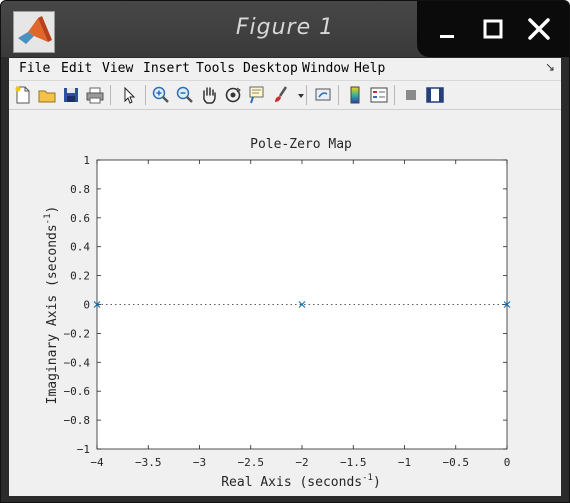 This screenshot has height=503, width=570. What do you see at coordinates (251, 462) in the screenshot?
I see `x-tick-label: −2.5` at bounding box center [251, 462].